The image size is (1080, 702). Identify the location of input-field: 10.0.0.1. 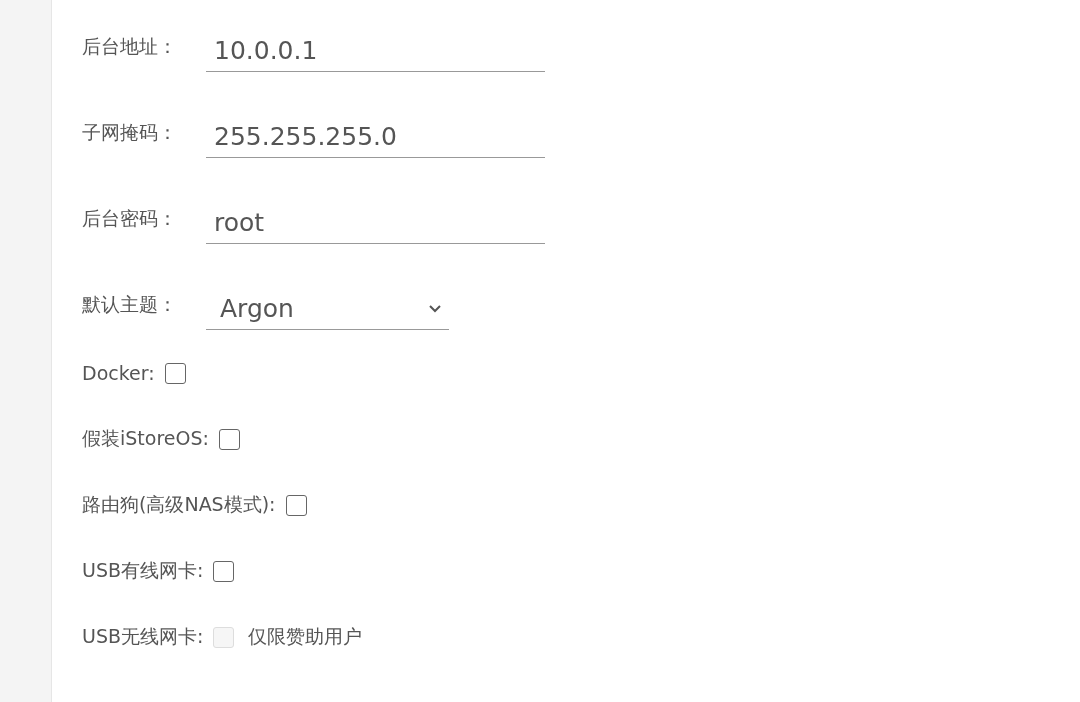
(375, 52).